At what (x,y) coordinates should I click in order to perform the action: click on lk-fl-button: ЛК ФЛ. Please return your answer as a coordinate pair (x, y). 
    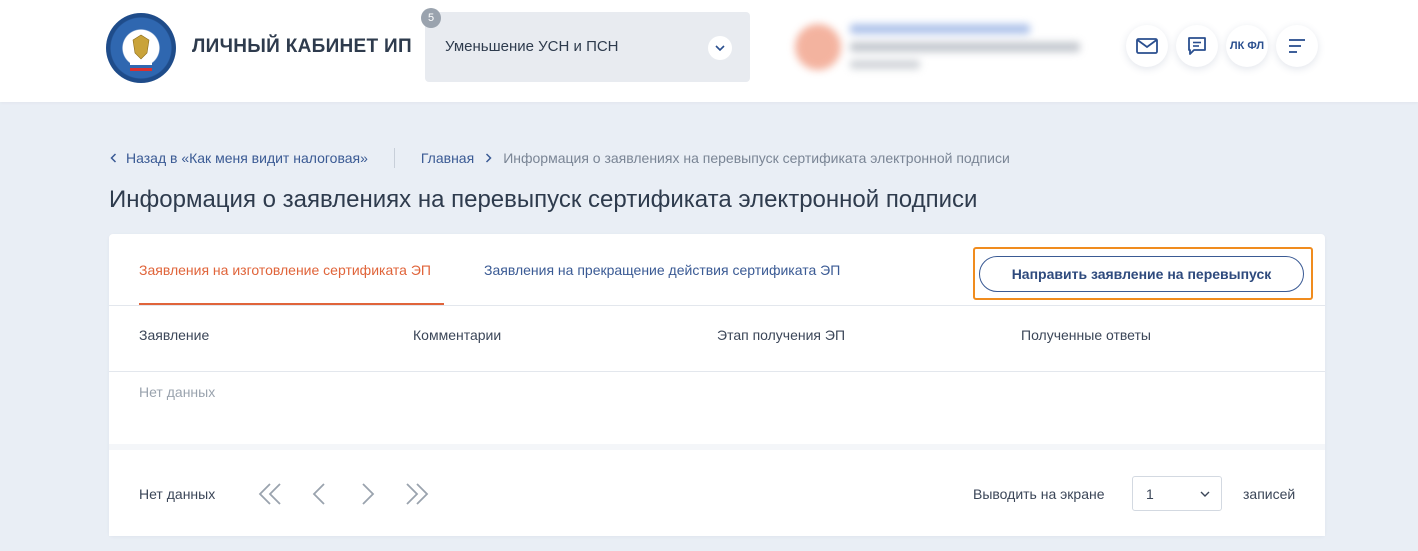
    Looking at the image, I should click on (1247, 46).